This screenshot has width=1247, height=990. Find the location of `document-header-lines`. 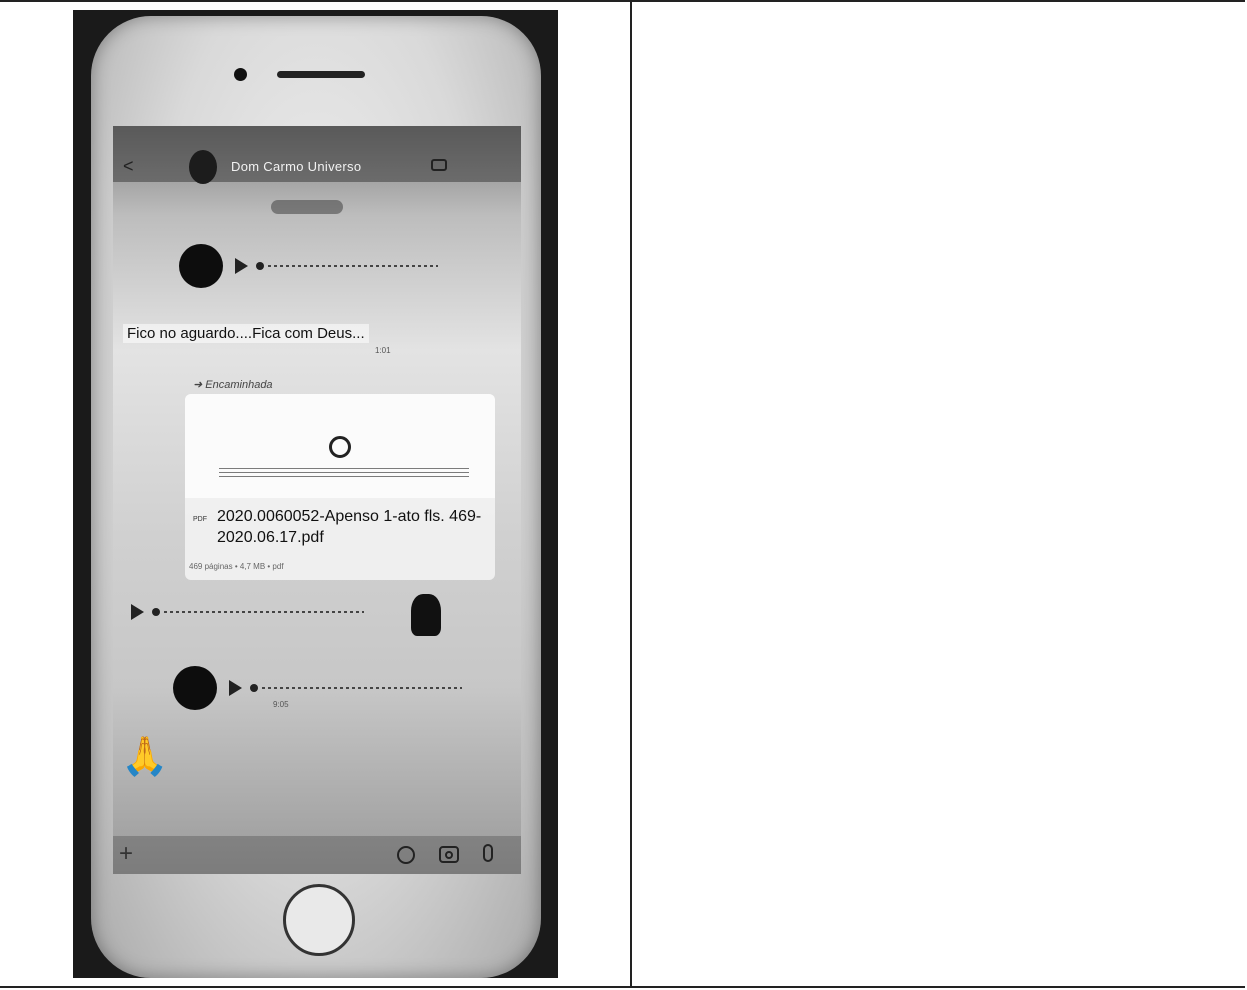

document-header-lines is located at coordinates (344, 473).